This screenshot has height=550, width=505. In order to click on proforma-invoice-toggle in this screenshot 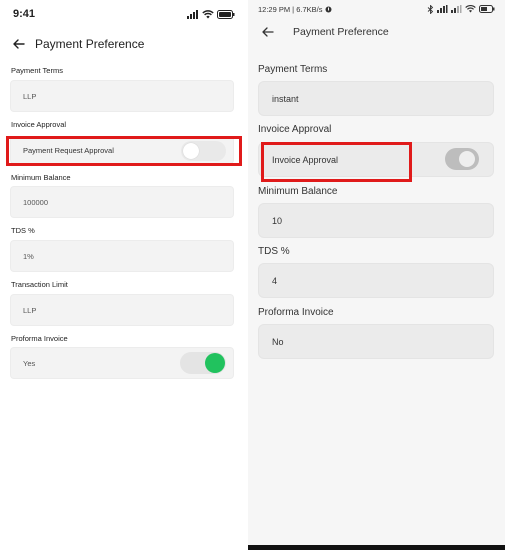, I will do `click(203, 363)`.